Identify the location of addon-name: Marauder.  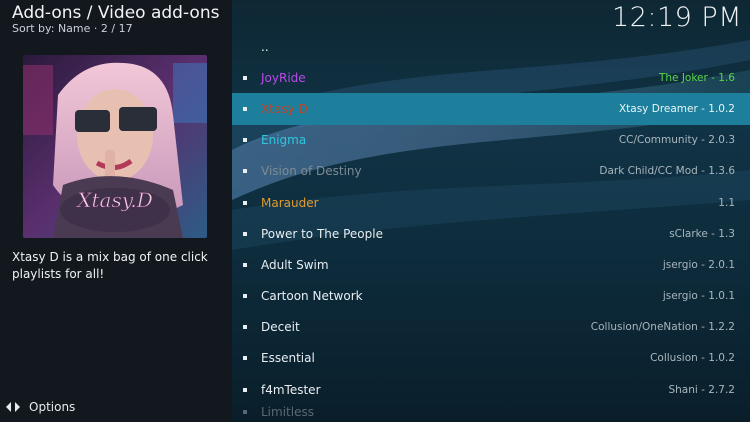
(290, 202).